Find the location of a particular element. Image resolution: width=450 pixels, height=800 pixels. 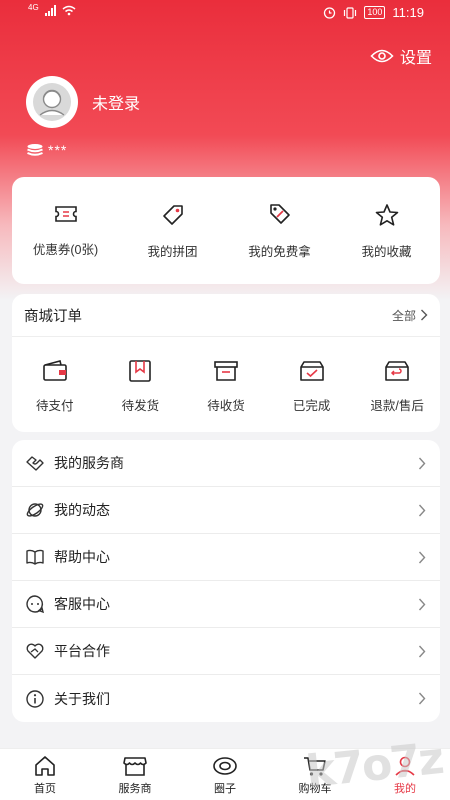

free-get-label: 我的免费拿 is located at coordinates (279, 252).